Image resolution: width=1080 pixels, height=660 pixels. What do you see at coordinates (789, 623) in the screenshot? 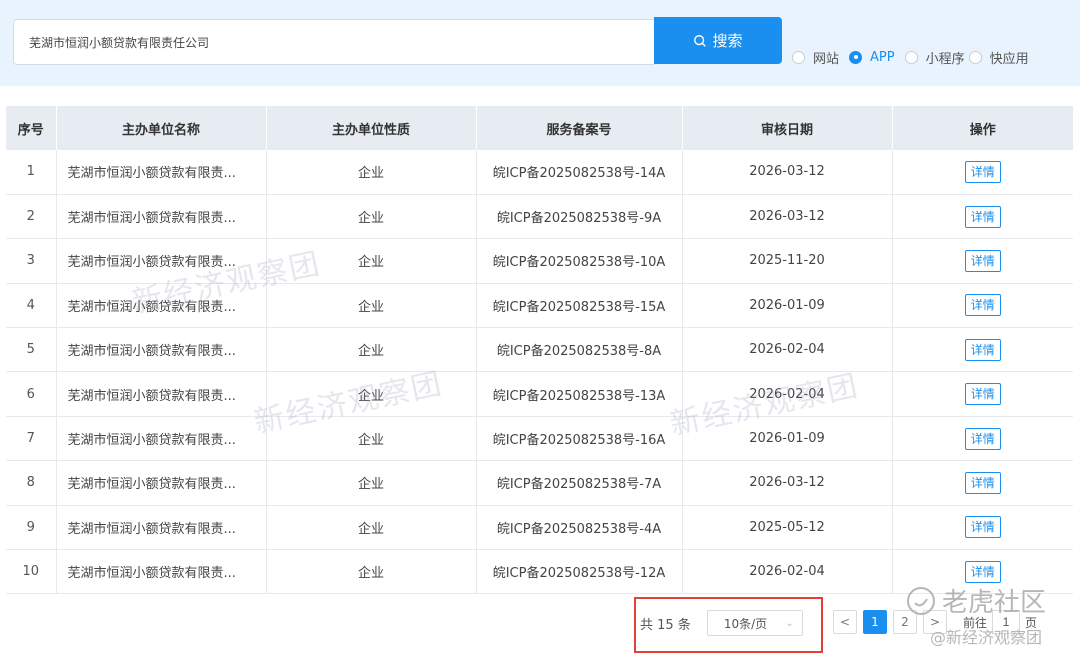
I see `chevron-down-icon: ⌄` at bounding box center [789, 623].